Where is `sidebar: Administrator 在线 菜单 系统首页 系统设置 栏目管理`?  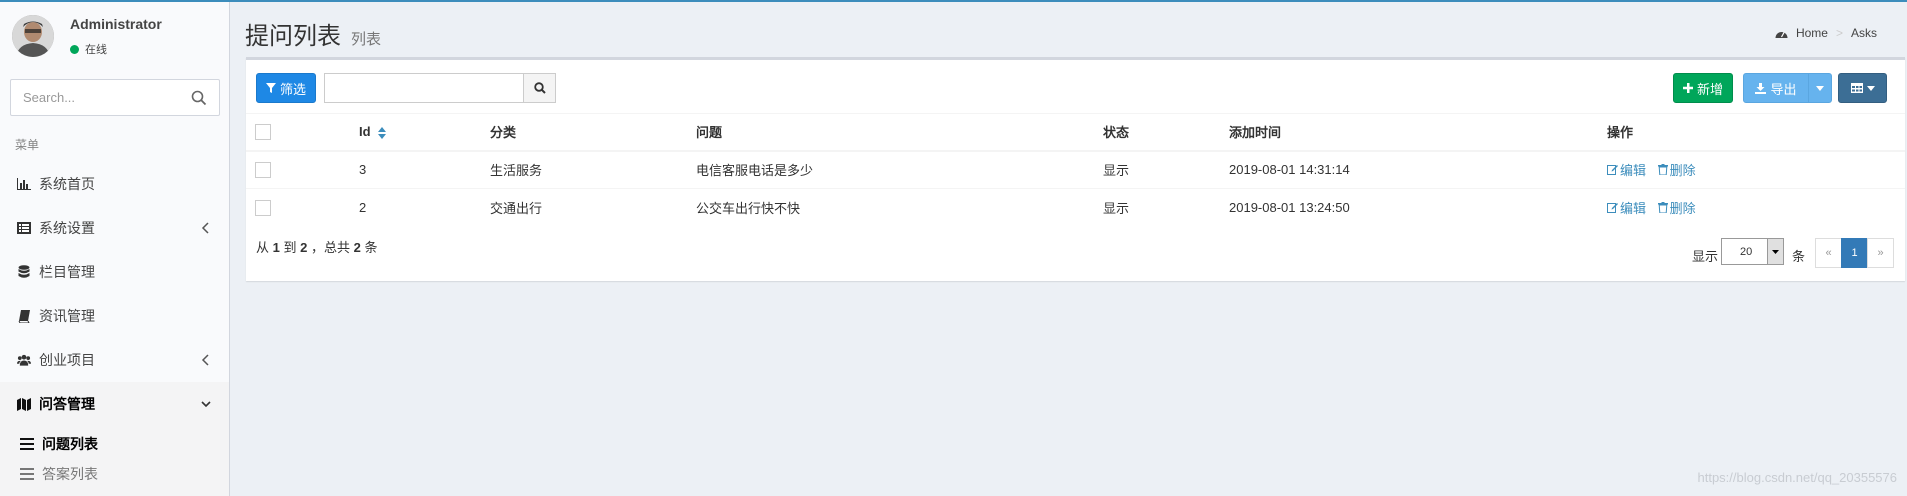 sidebar: Administrator 在线 菜单 系统首页 系统设置 栏目管理 is located at coordinates (115, 249).